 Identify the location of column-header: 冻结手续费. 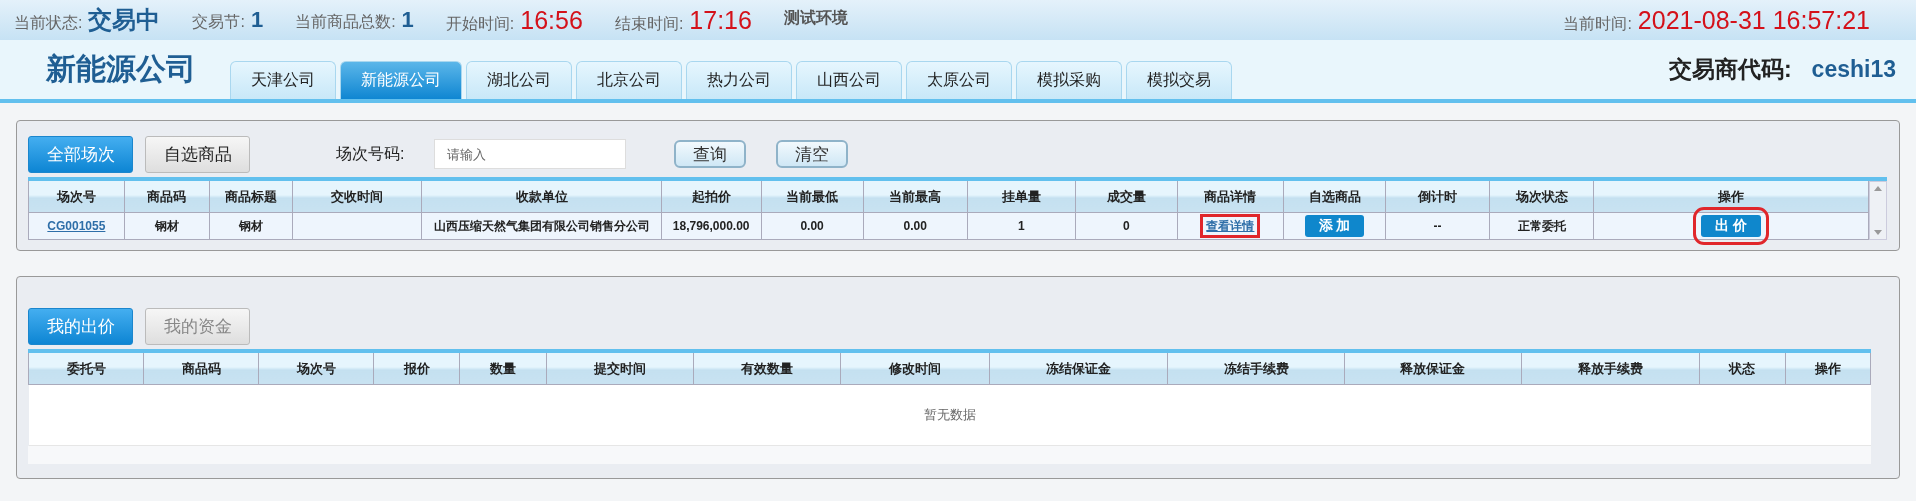
(1256, 369).